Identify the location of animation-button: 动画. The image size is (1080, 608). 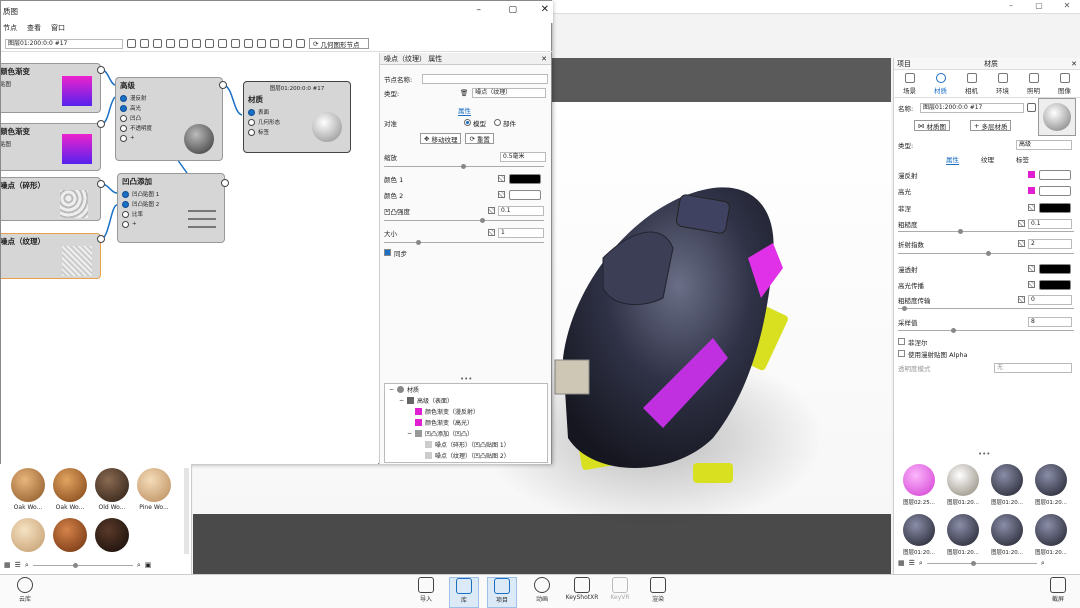
(542, 590).